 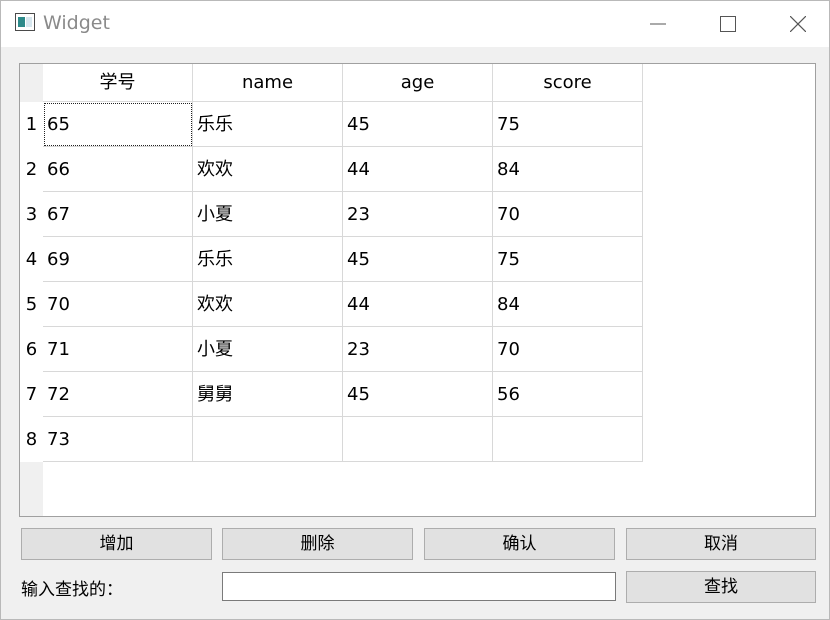 What do you see at coordinates (519, 544) in the screenshot?
I see `confirm-button: 确认` at bounding box center [519, 544].